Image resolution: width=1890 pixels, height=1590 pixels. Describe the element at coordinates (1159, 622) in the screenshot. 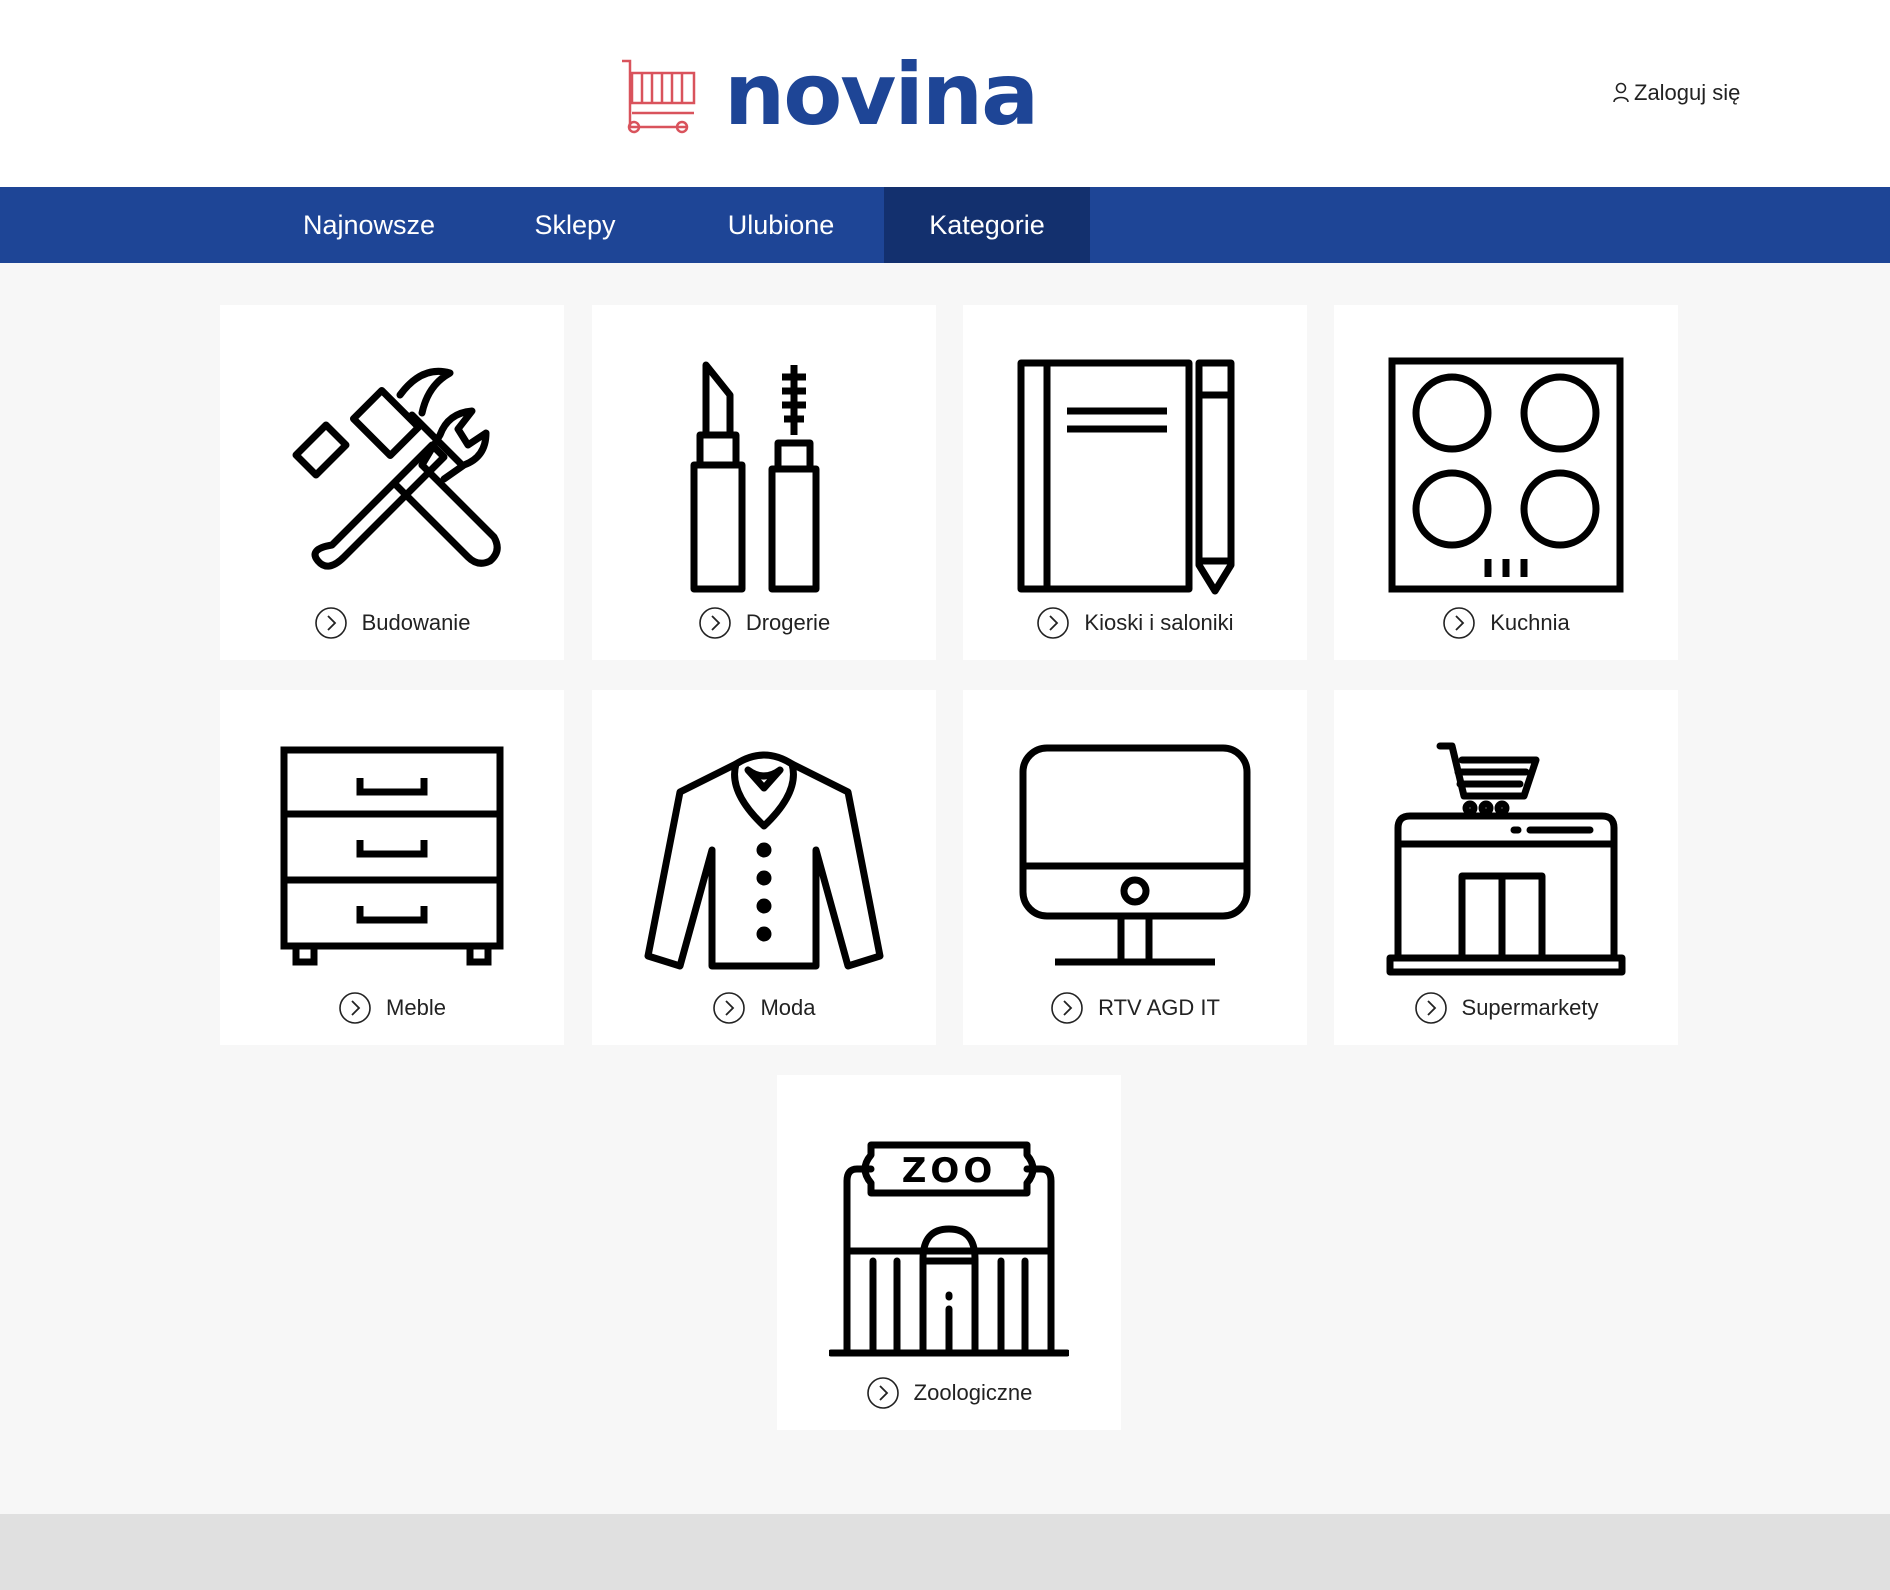

I see `category-label: Kioski i saloniki` at that location.